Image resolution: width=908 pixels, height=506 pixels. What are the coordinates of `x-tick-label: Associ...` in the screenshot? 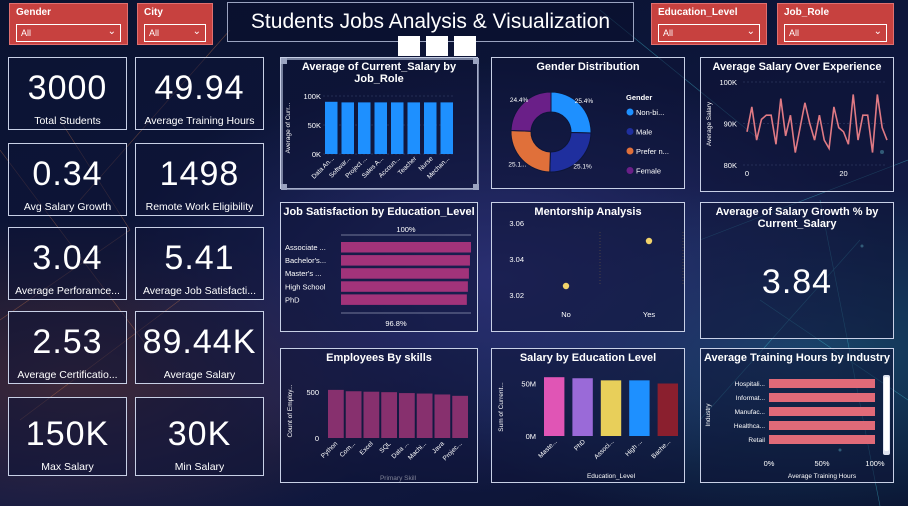 It's located at (604, 449).